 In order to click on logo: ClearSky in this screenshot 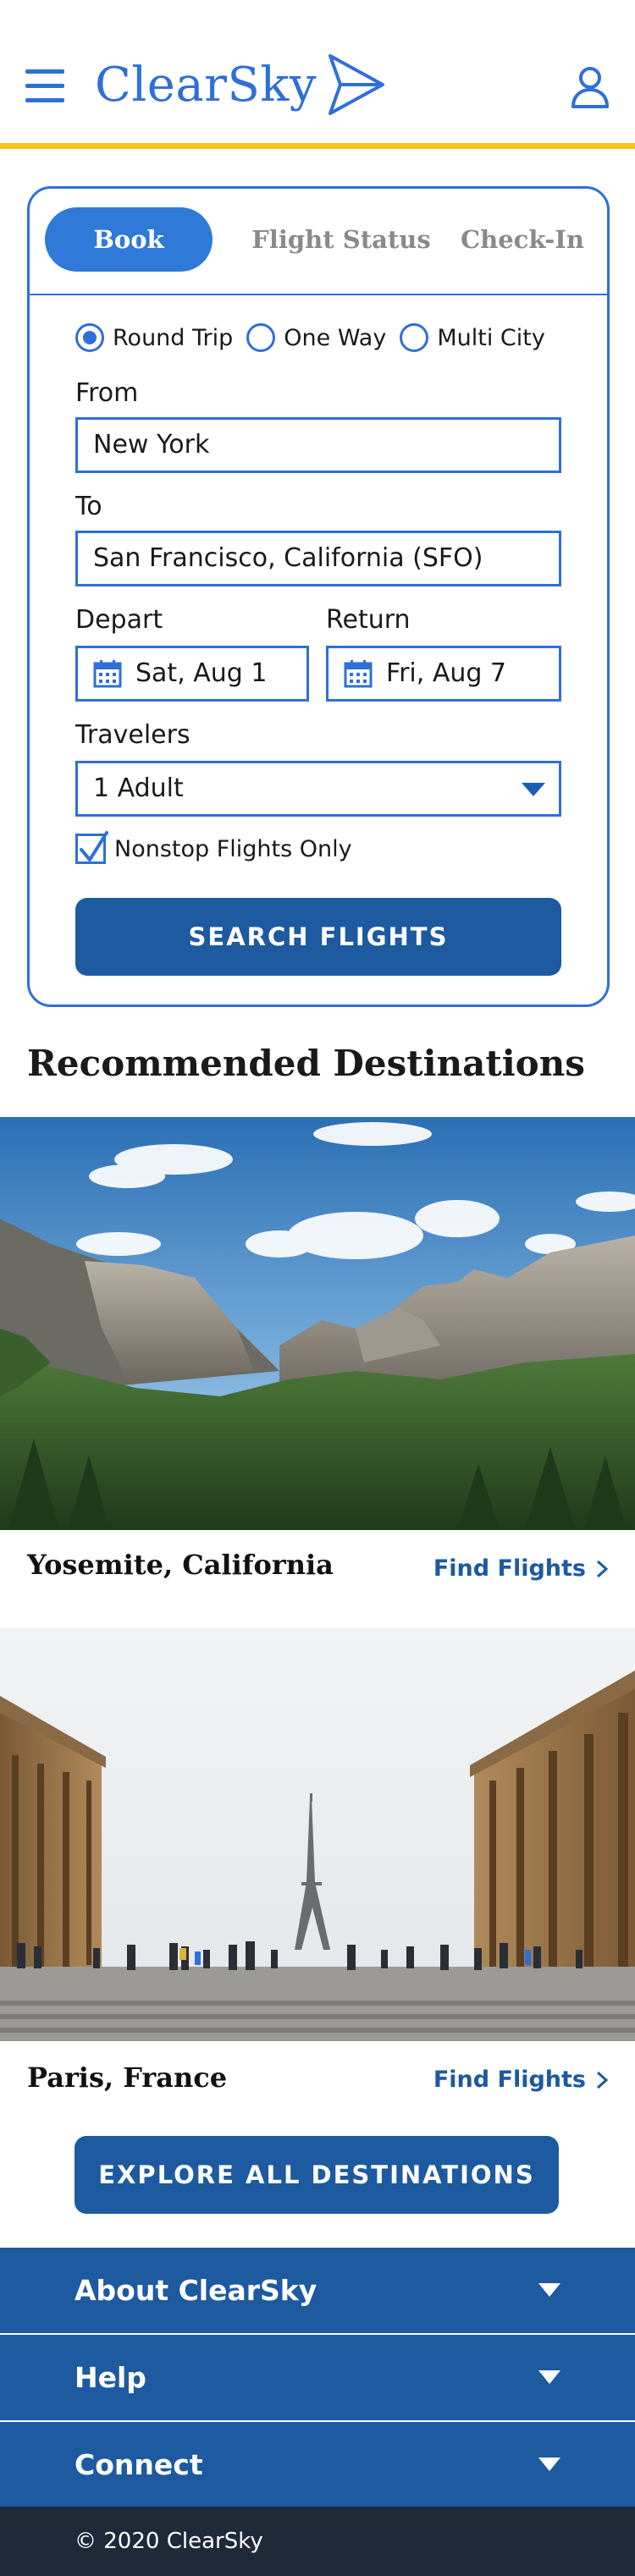, I will do `click(240, 84)`.